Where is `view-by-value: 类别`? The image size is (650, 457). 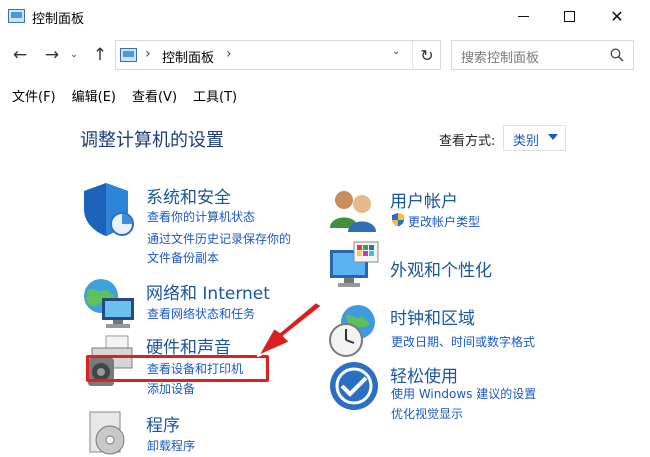
view-by-value: 类别 is located at coordinates (526, 139).